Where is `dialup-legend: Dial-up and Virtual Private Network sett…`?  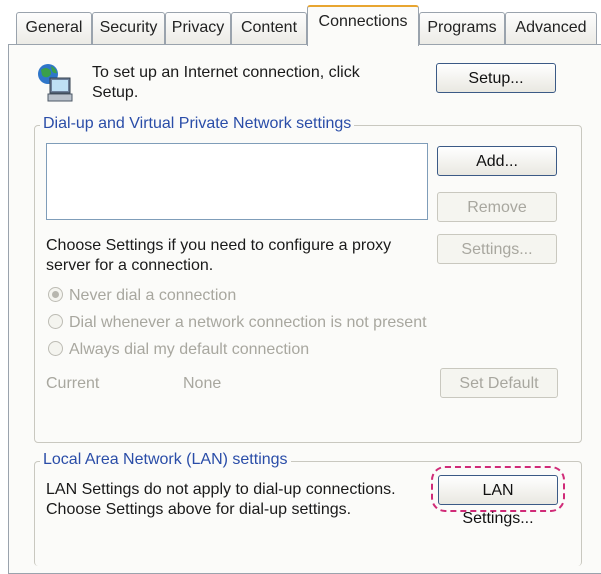
dialup-legend: Dial-up and Virtual Private Network sett… is located at coordinates (197, 124).